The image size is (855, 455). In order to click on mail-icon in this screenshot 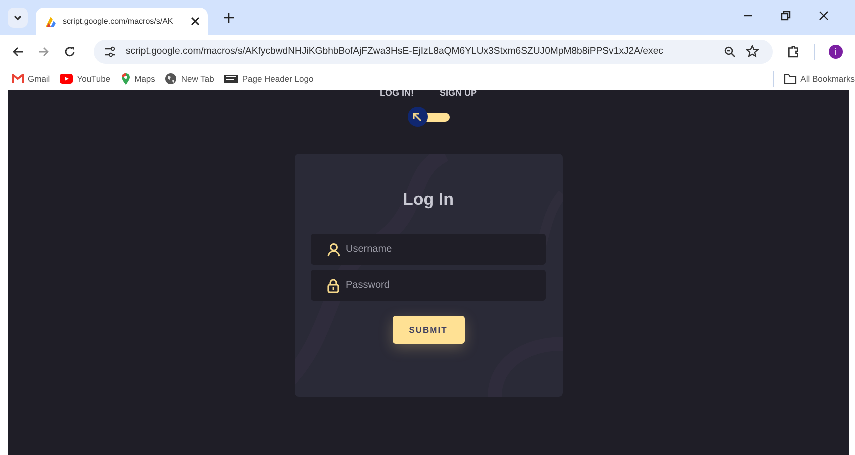, I will do `click(18, 79)`.